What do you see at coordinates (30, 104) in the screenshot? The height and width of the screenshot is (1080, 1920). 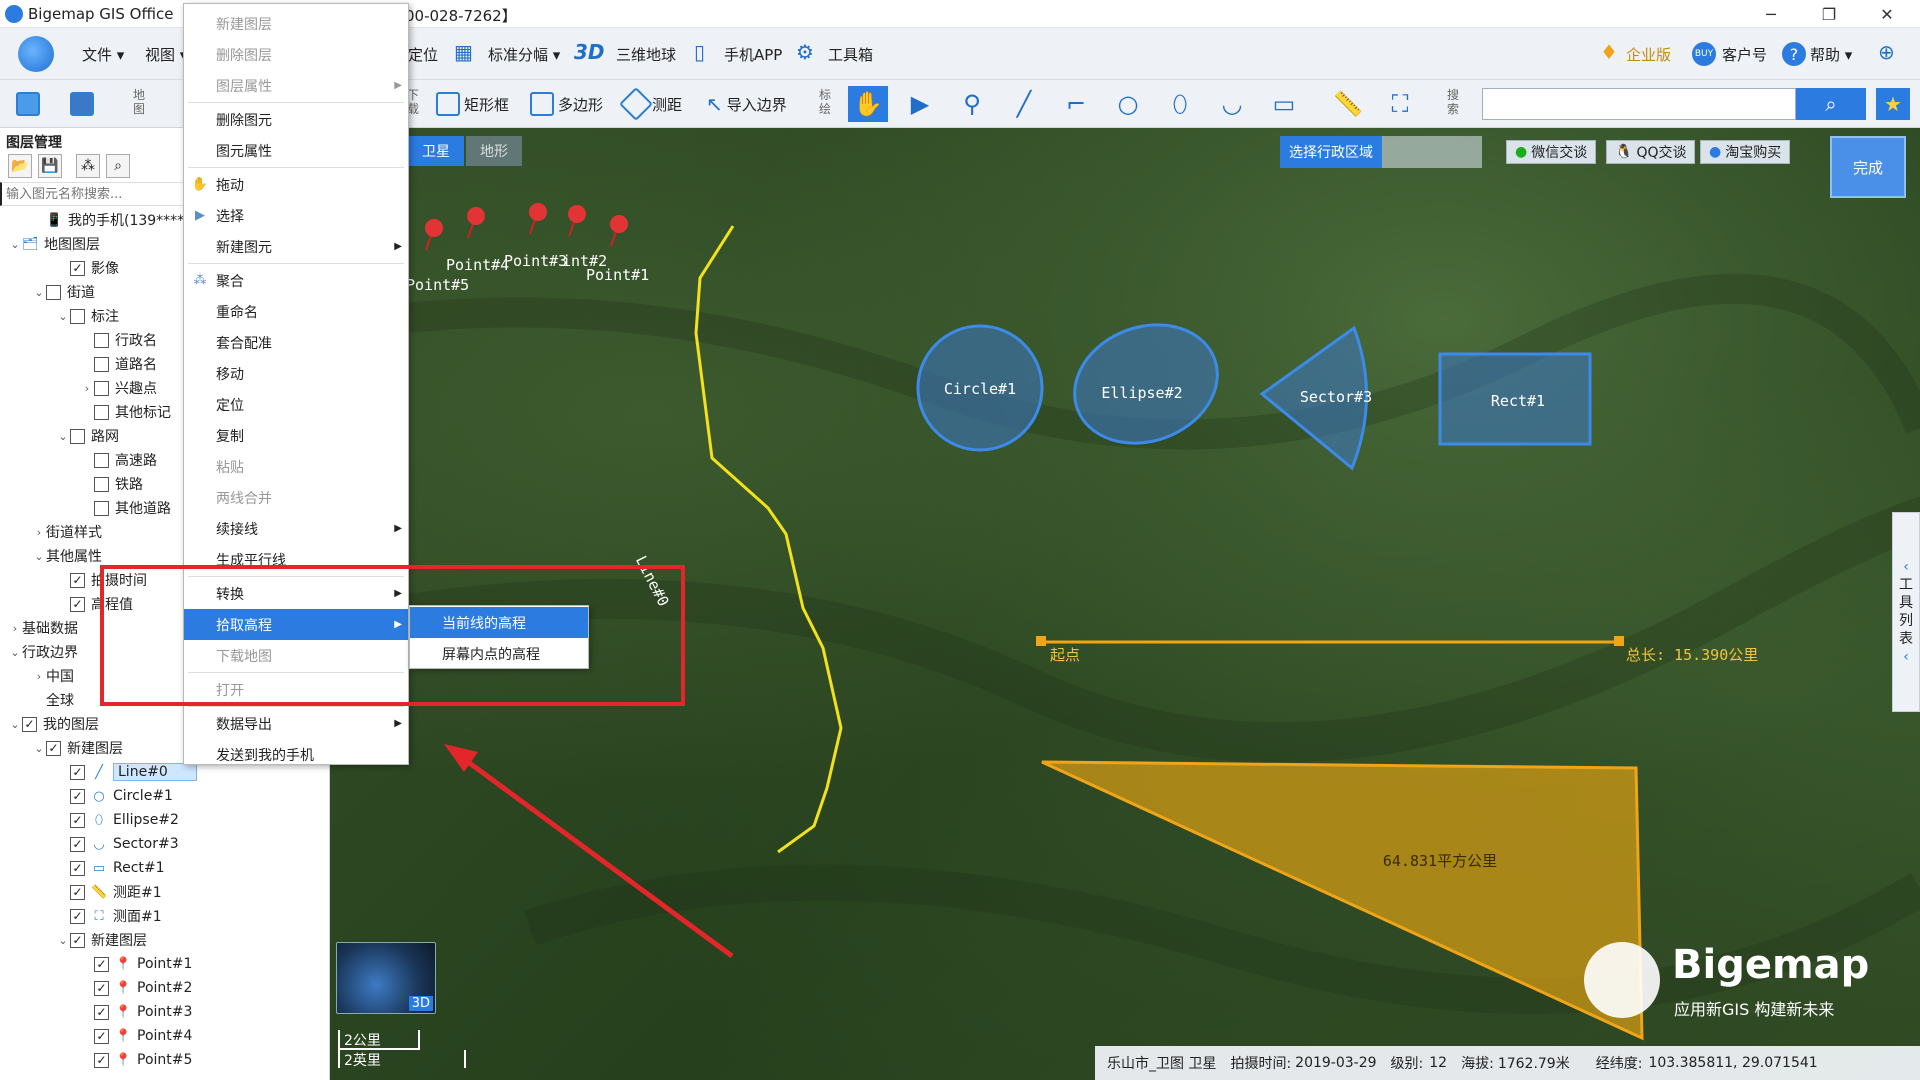 I see `open-folder-icon` at bounding box center [30, 104].